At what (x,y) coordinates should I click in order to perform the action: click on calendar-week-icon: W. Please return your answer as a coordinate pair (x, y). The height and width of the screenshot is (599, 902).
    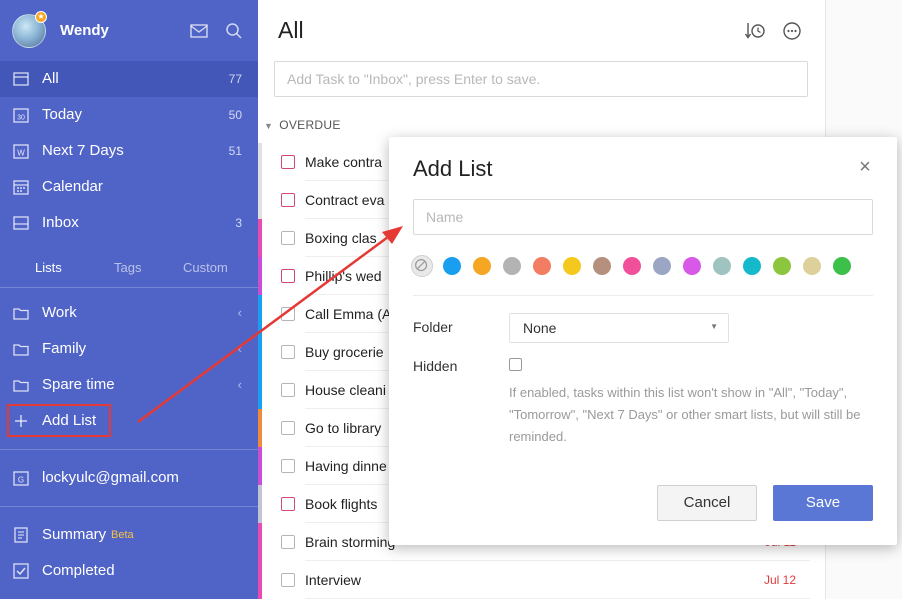
    Looking at the image, I should click on (21, 151).